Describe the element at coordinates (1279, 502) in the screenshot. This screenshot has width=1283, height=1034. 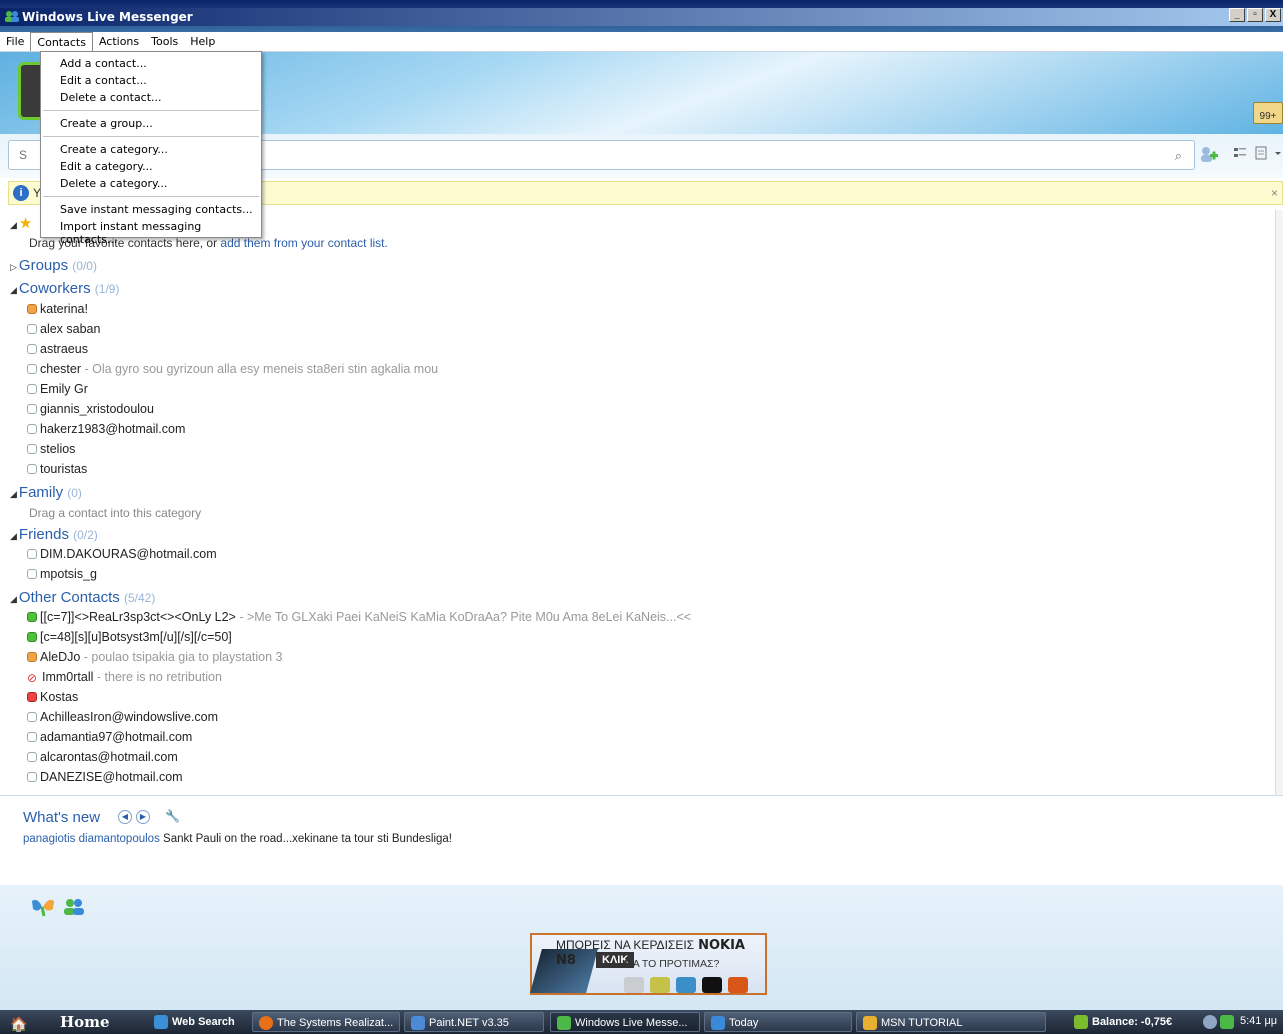
I see `contact-list-scrollbar` at that location.